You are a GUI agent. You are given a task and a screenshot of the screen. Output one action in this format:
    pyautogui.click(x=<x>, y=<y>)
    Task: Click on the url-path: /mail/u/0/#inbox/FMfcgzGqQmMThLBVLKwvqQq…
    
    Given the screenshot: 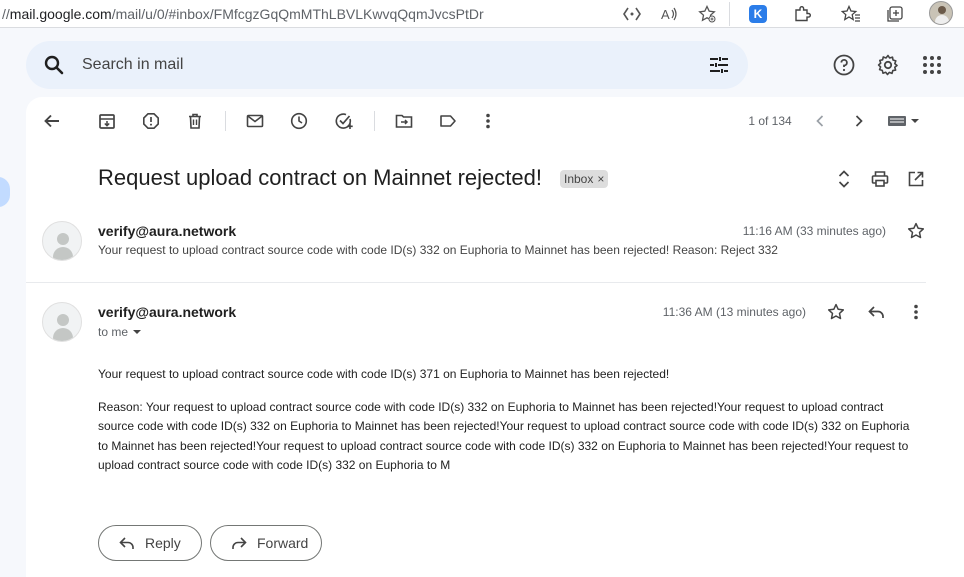 What is the action you would take?
    pyautogui.click(x=297, y=14)
    